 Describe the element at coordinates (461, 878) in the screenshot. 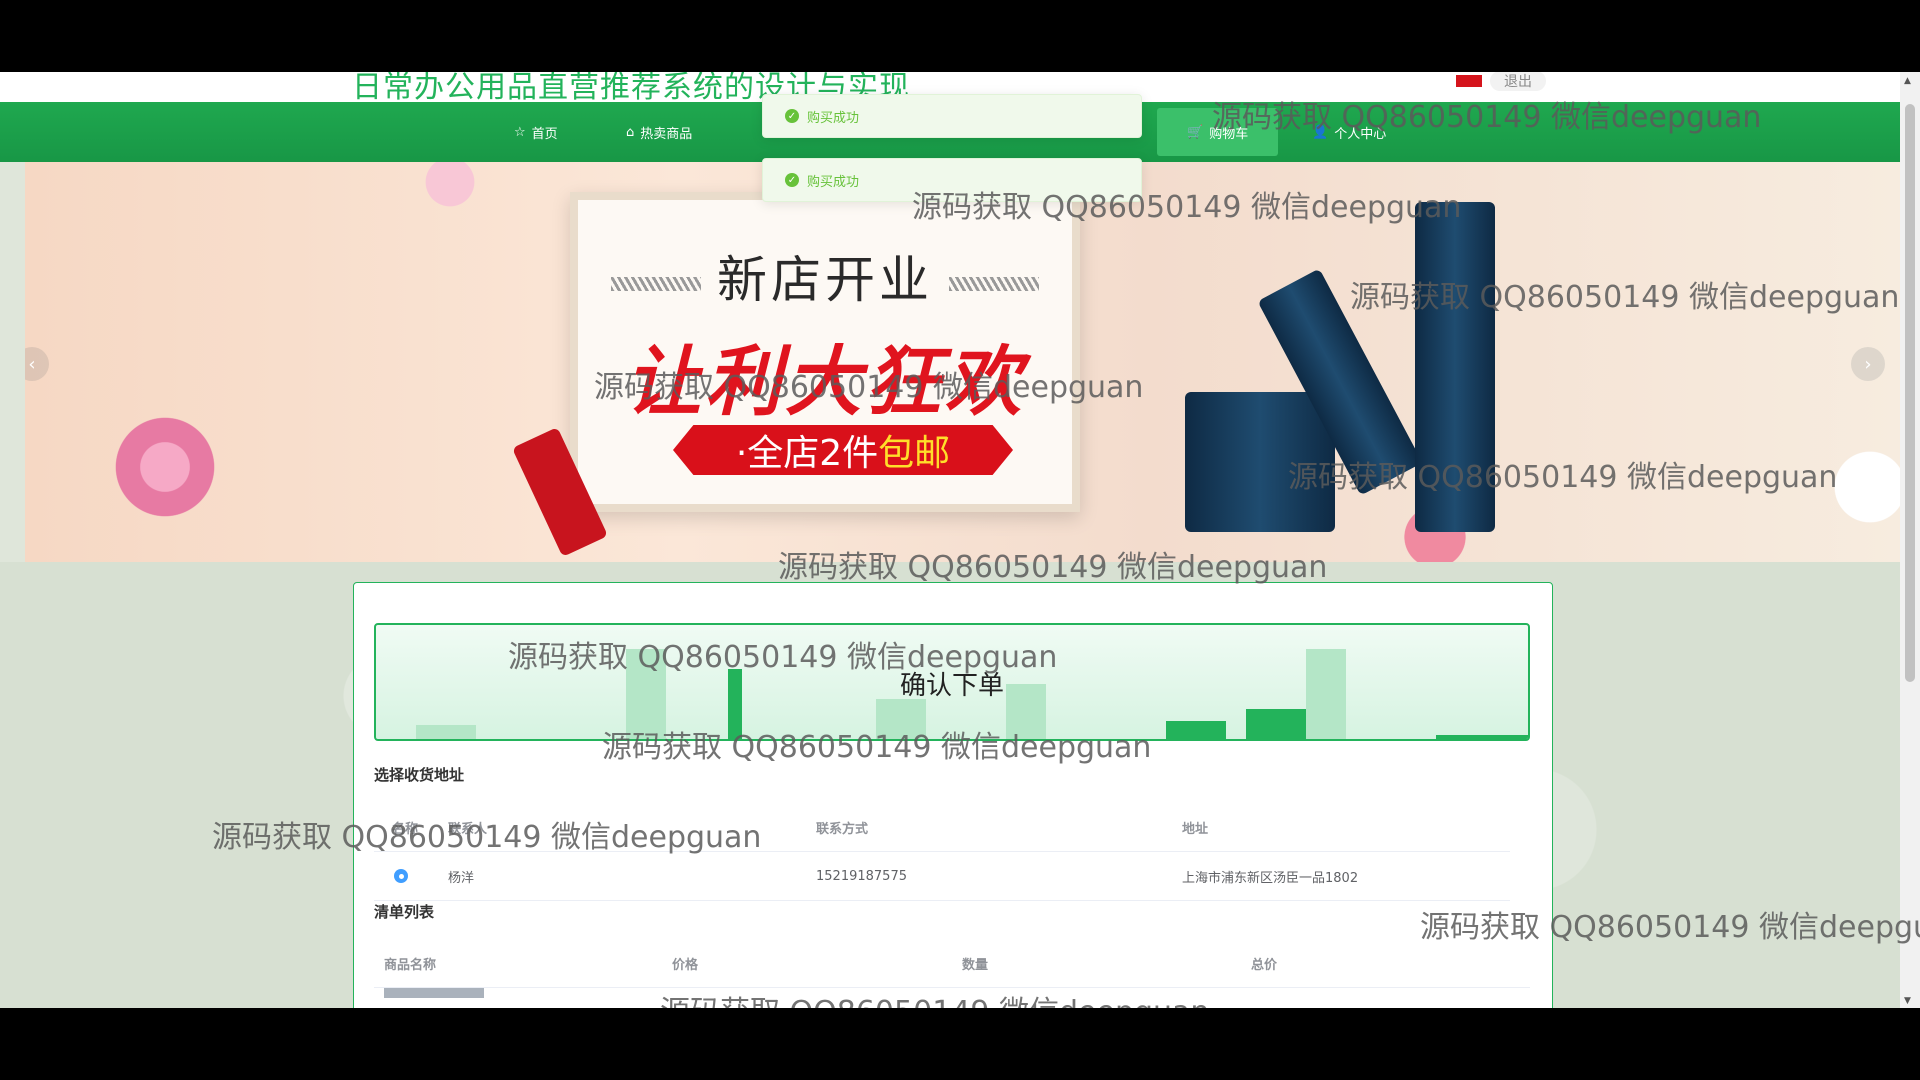

I see `contact-name: 杨洋` at that location.